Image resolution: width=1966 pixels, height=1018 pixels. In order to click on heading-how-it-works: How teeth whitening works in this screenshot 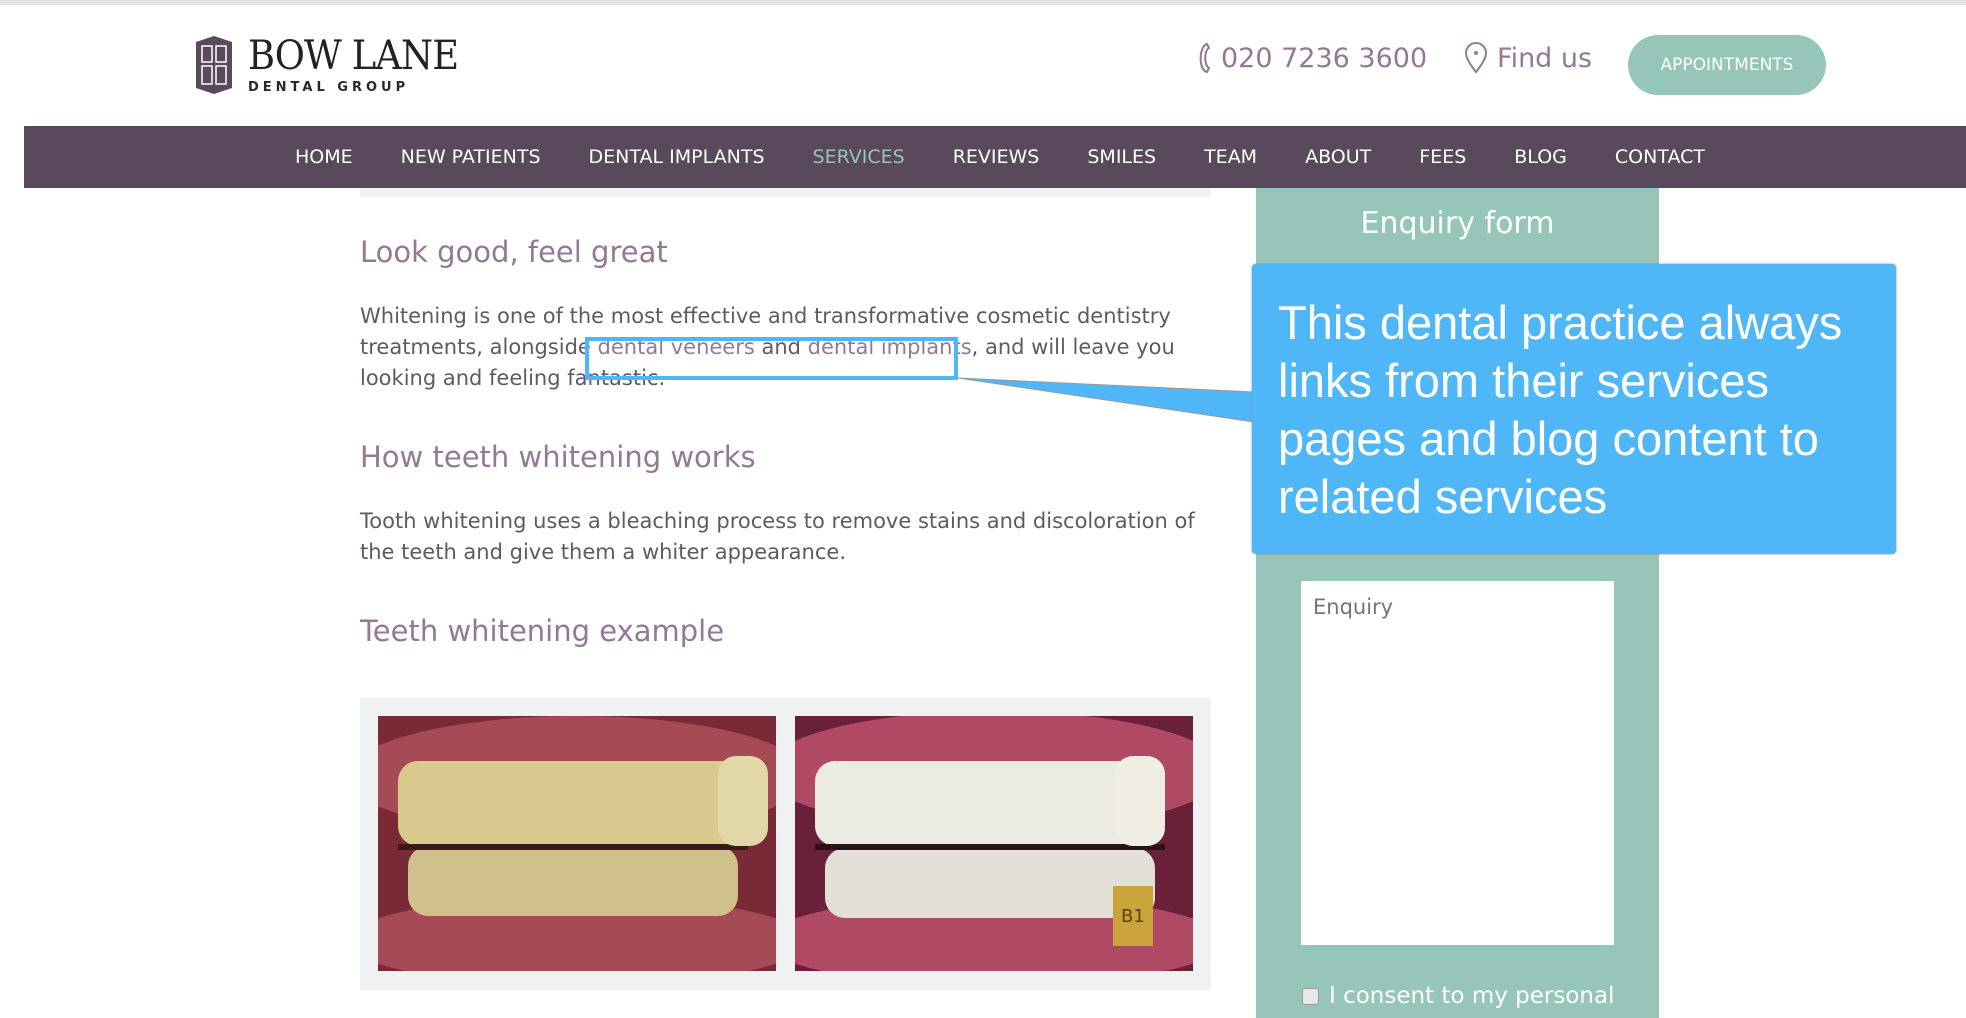, I will do `click(558, 457)`.